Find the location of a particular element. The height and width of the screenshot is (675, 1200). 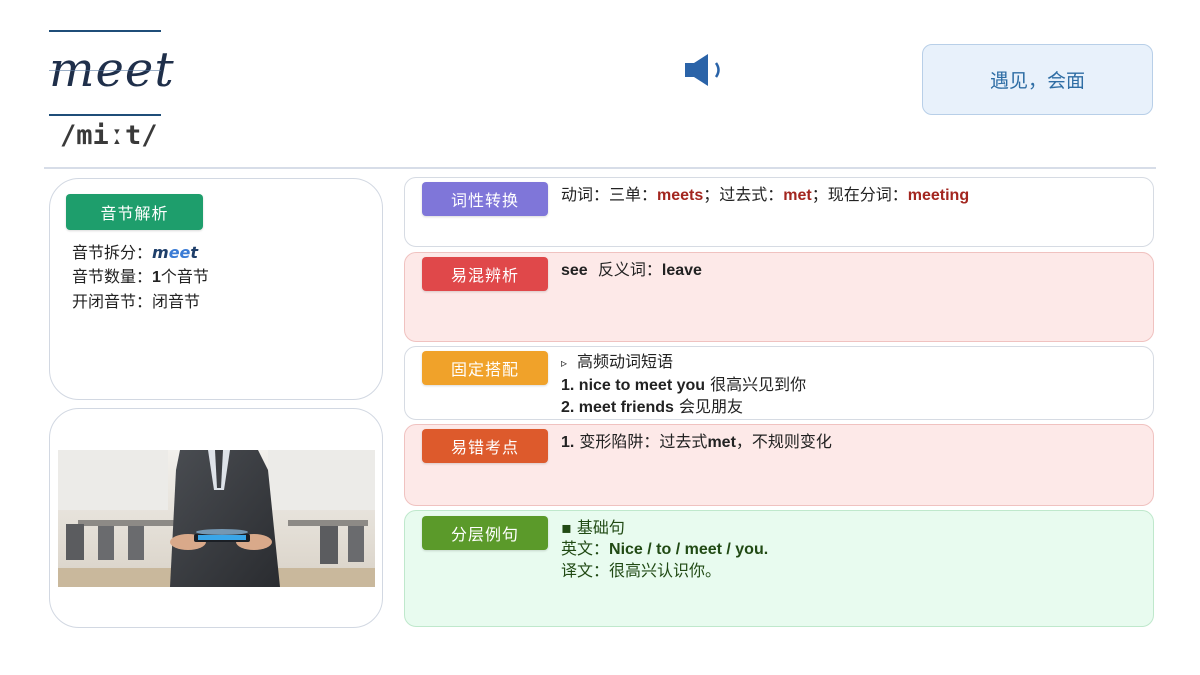

confusion-tag: 易混辨析 is located at coordinates (485, 274).